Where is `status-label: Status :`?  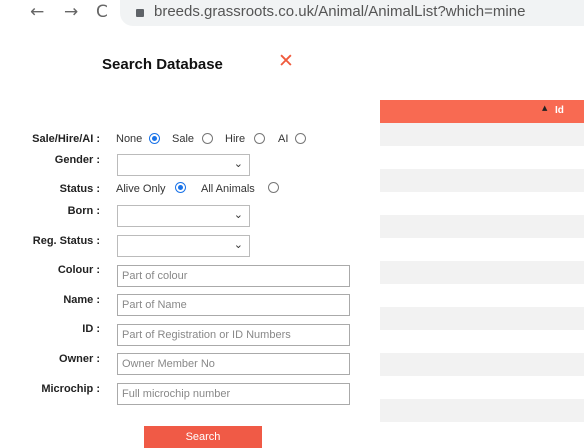 status-label: Status : is located at coordinates (79, 189).